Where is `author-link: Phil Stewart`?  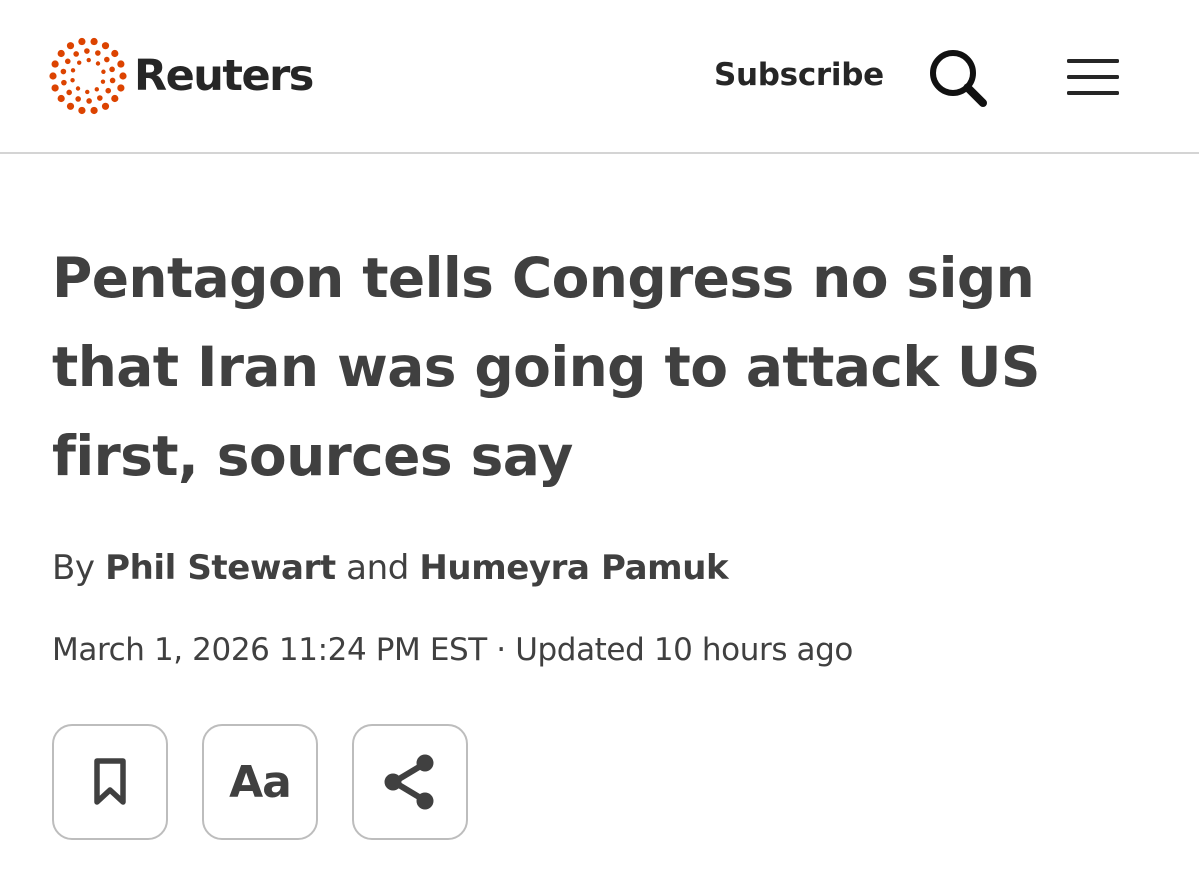
author-link: Phil Stewart is located at coordinates (220, 568).